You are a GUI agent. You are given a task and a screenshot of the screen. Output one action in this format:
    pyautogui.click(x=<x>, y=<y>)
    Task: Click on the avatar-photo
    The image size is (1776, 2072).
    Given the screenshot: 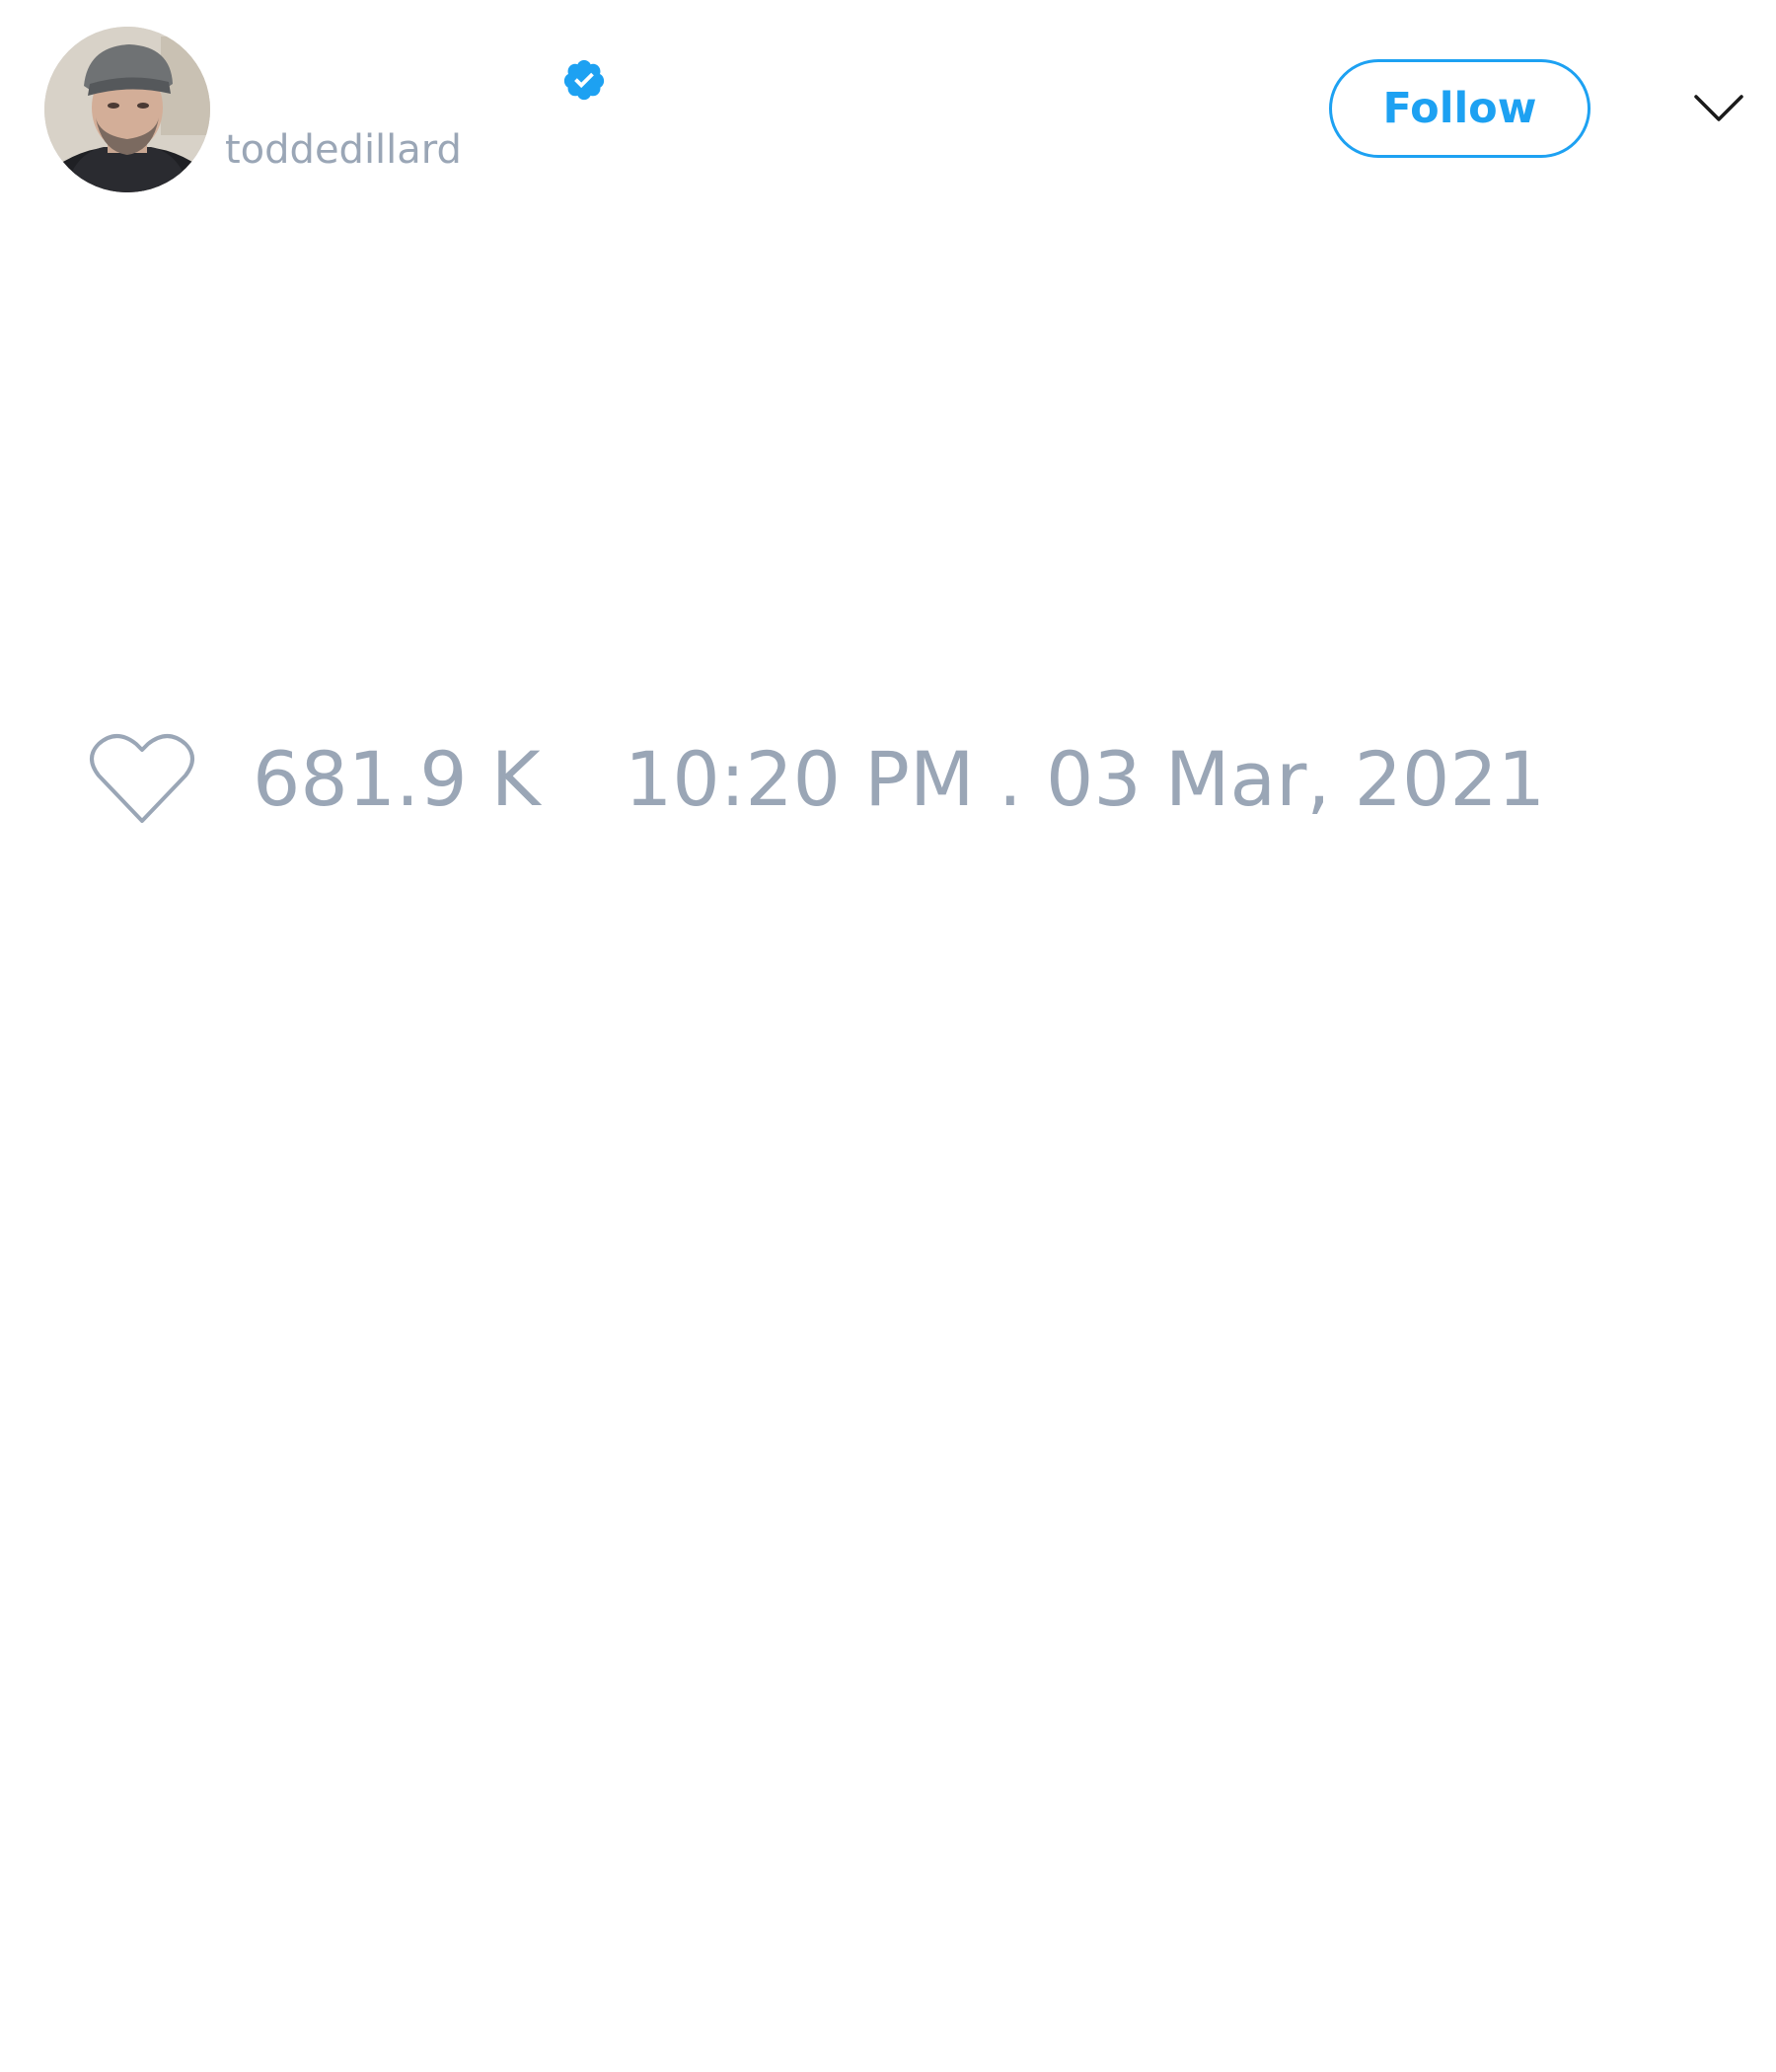 What is the action you would take?
    pyautogui.click(x=127, y=110)
    